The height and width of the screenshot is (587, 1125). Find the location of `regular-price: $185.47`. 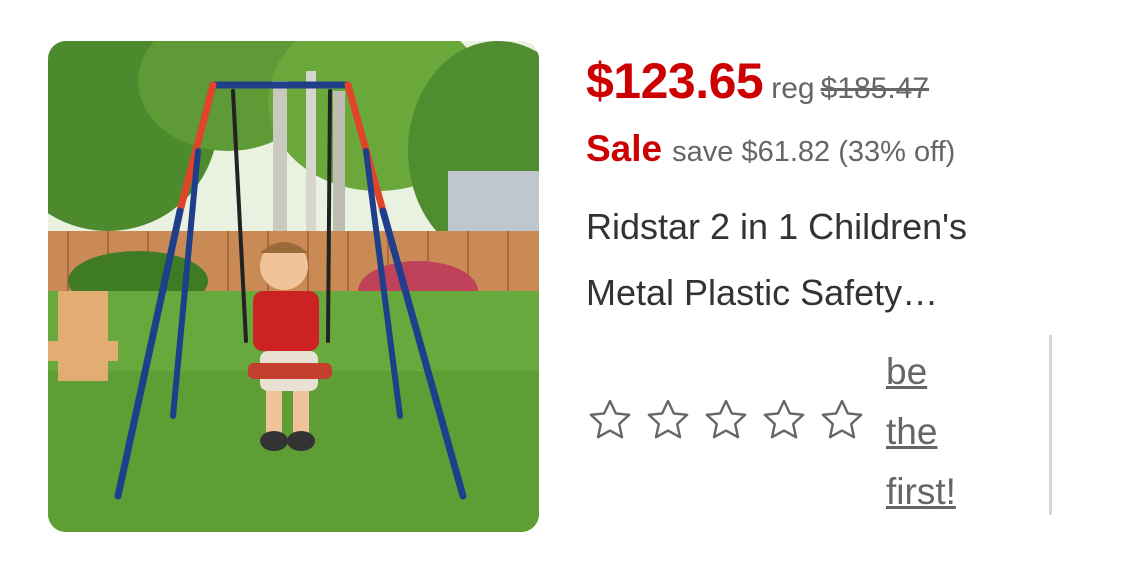

regular-price: $185.47 is located at coordinates (875, 88).